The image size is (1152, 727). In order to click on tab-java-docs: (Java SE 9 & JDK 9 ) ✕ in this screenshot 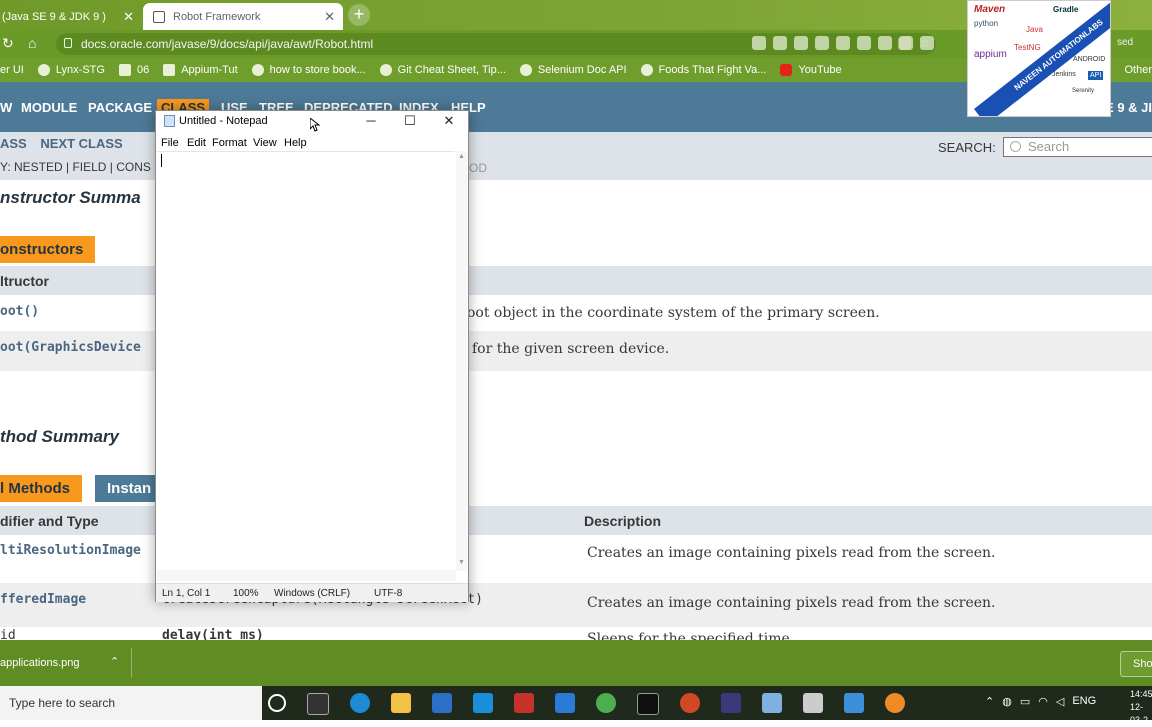, I will do `click(71, 16)`.